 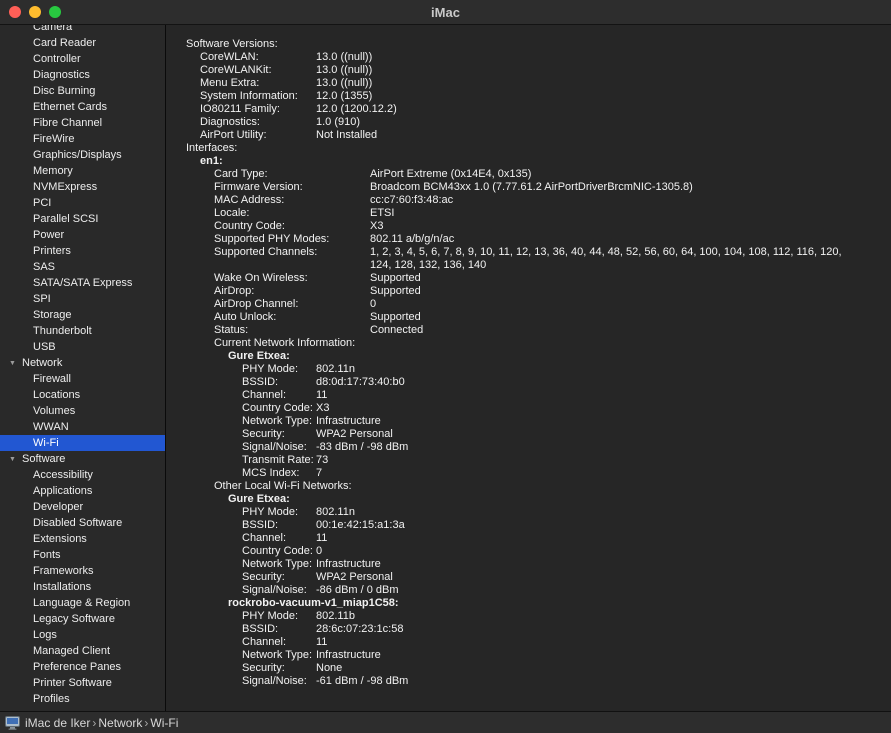 What do you see at coordinates (445, 12) in the screenshot?
I see `titlebar: iMac` at bounding box center [445, 12].